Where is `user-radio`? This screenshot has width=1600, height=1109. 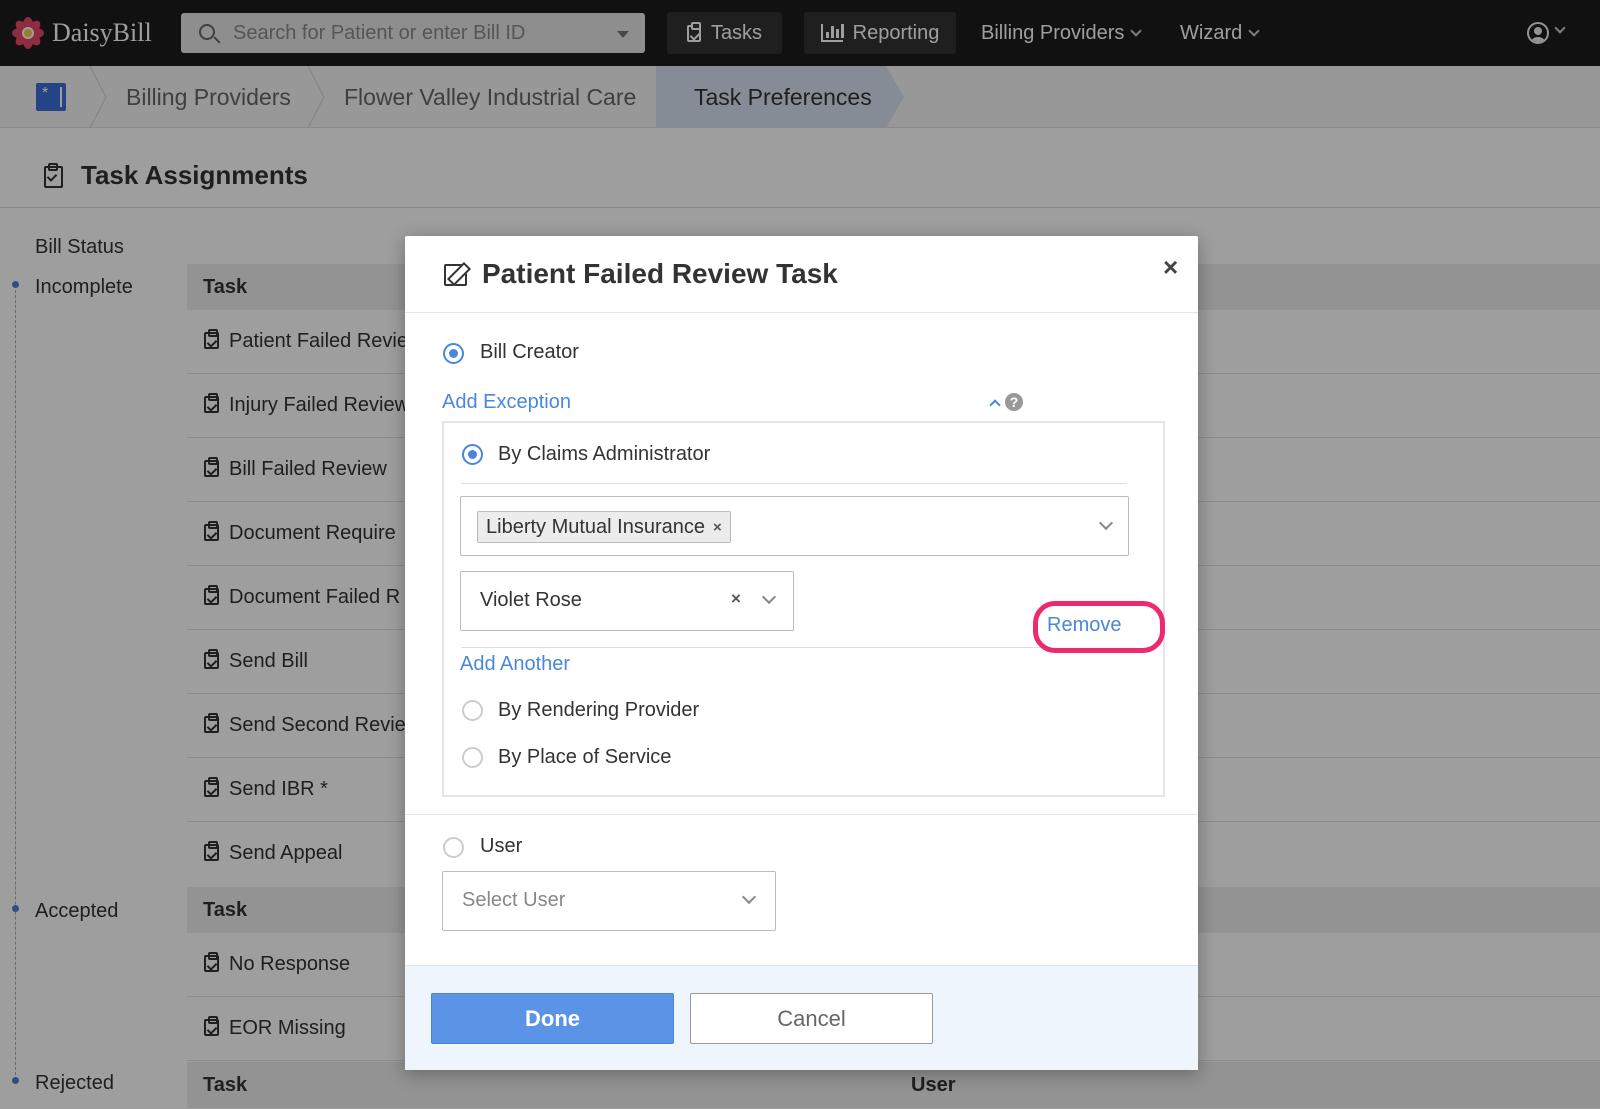 user-radio is located at coordinates (453, 847).